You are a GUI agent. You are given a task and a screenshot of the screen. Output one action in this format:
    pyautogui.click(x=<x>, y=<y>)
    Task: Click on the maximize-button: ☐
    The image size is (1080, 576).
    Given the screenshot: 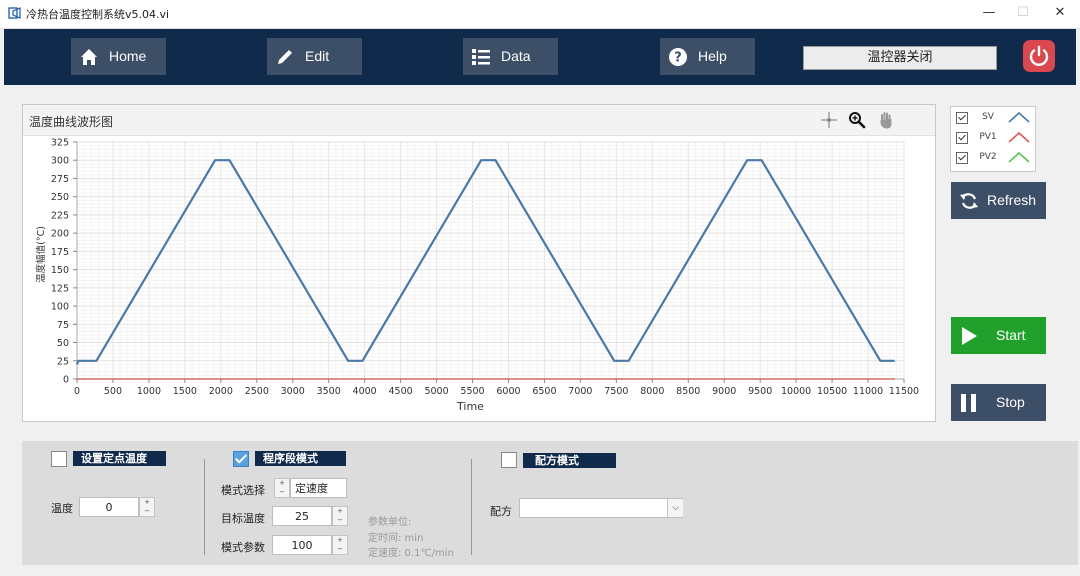 What is the action you would take?
    pyautogui.click(x=1023, y=13)
    